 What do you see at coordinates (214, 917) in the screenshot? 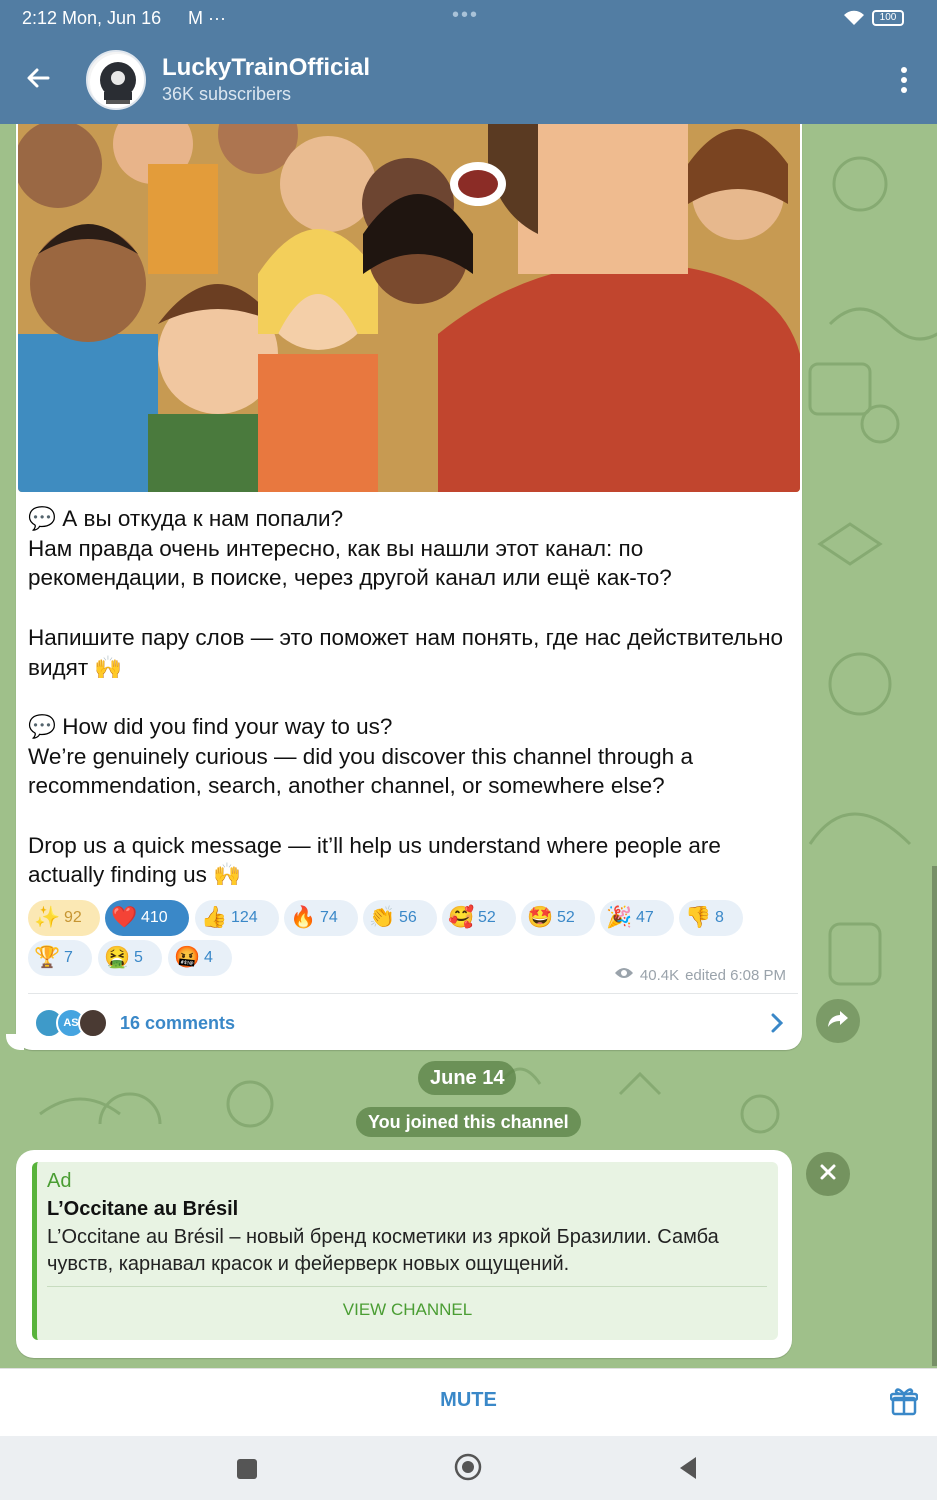
I see `thumbs-up-icon: 👍` at bounding box center [214, 917].